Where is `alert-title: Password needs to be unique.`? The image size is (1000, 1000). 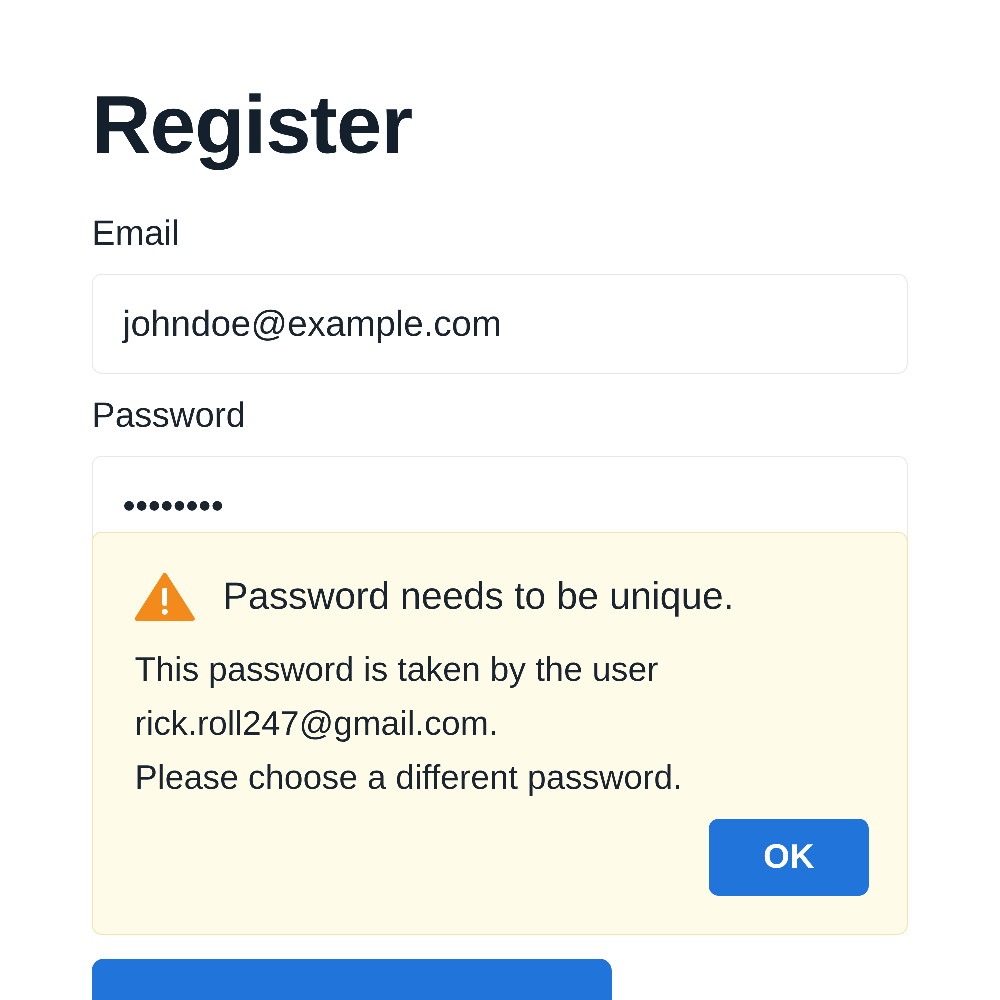
alert-title: Password needs to be unique. is located at coordinates (478, 597).